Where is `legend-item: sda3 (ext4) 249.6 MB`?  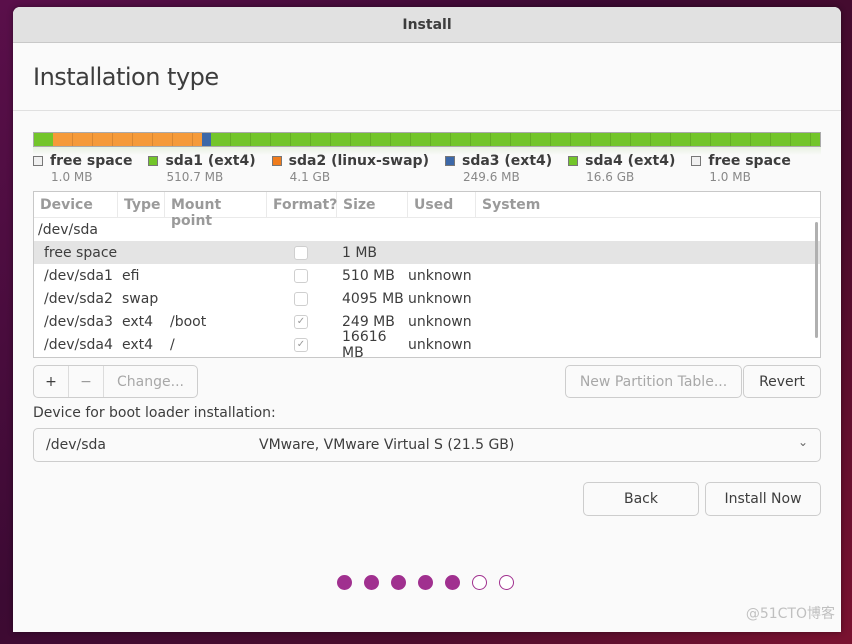
legend-item: sda3 (ext4) 249.6 MB is located at coordinates (498, 168).